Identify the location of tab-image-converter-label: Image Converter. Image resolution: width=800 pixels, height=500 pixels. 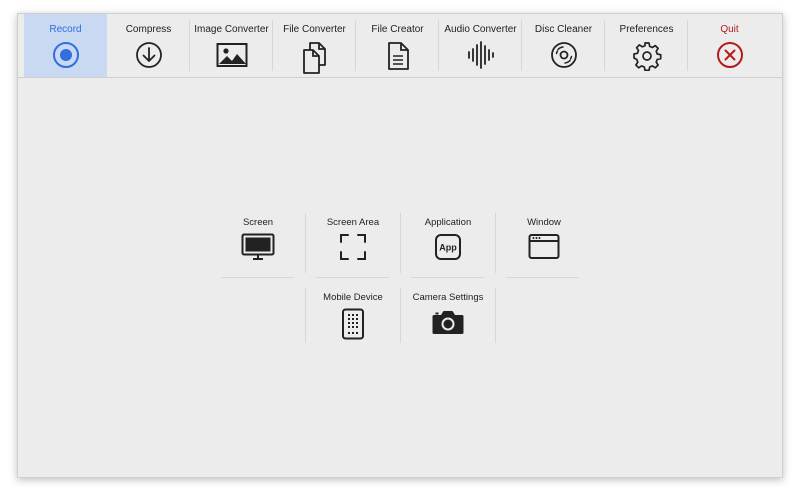
(231, 29).